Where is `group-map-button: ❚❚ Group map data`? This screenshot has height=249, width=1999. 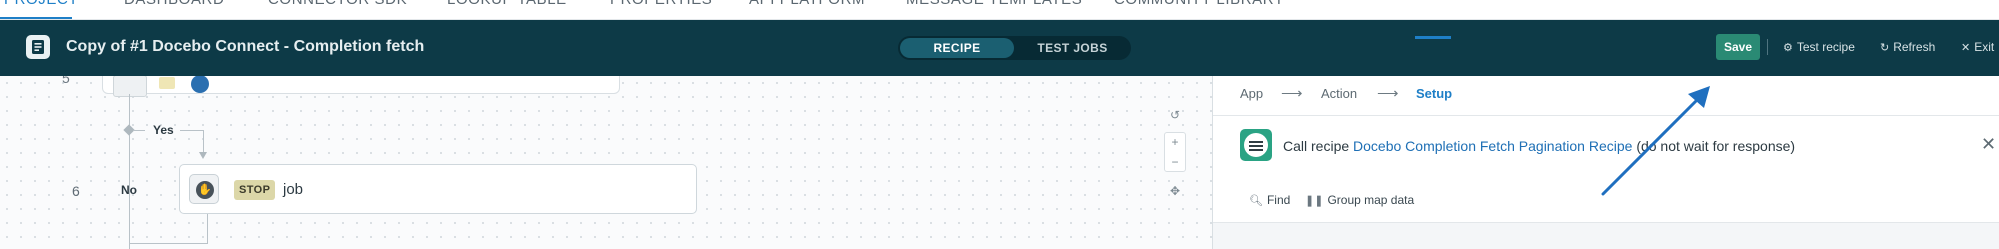
group-map-button: ❚❚ Group map data is located at coordinates (1359, 200).